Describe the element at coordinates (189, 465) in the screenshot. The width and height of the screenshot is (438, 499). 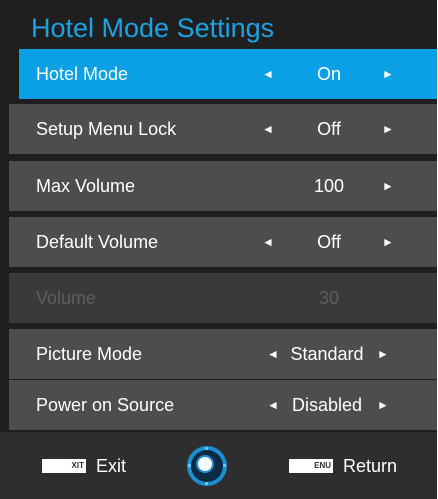
I see `nav-left-dot` at that location.